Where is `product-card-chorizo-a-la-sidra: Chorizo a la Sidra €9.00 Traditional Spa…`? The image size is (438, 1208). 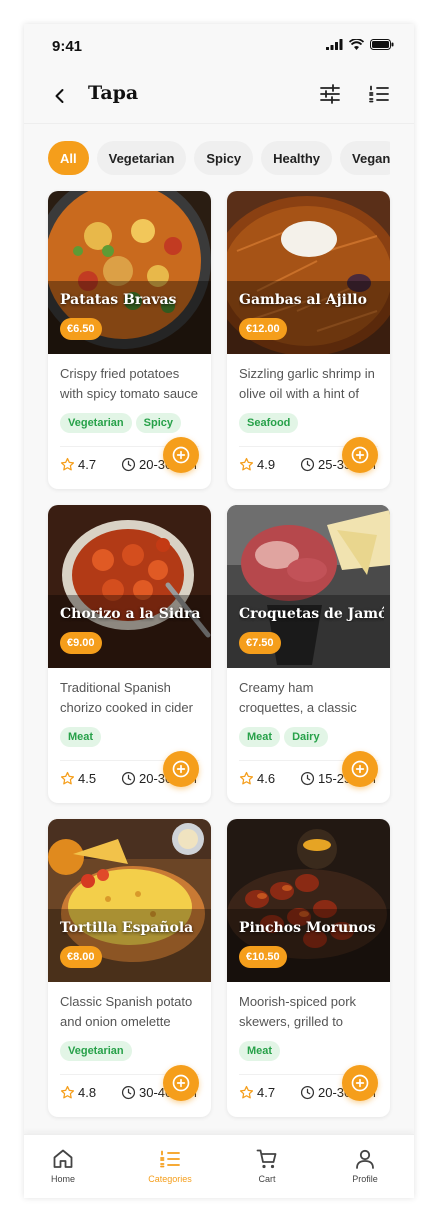 product-card-chorizo-a-la-sidra: Chorizo a la Sidra €9.00 Traditional Spa… is located at coordinates (129, 654).